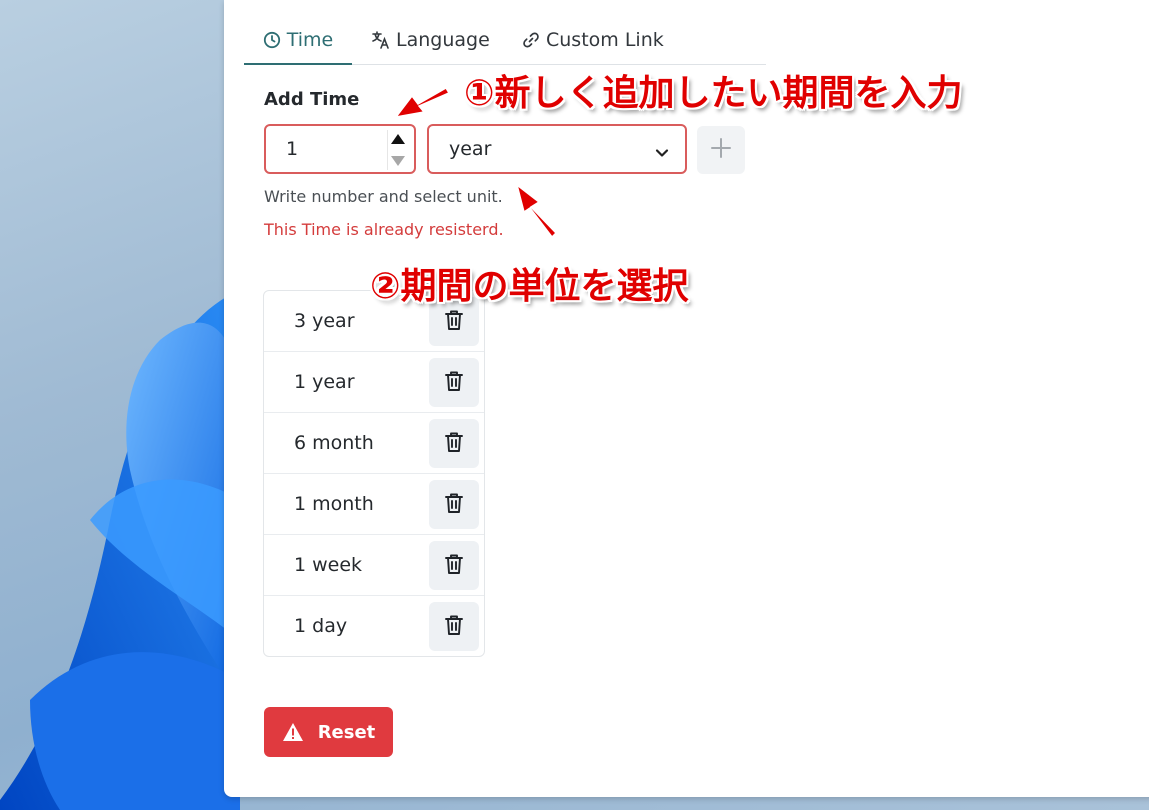 The width and height of the screenshot is (1149, 810). I want to click on reset-button-label: Reset, so click(346, 732).